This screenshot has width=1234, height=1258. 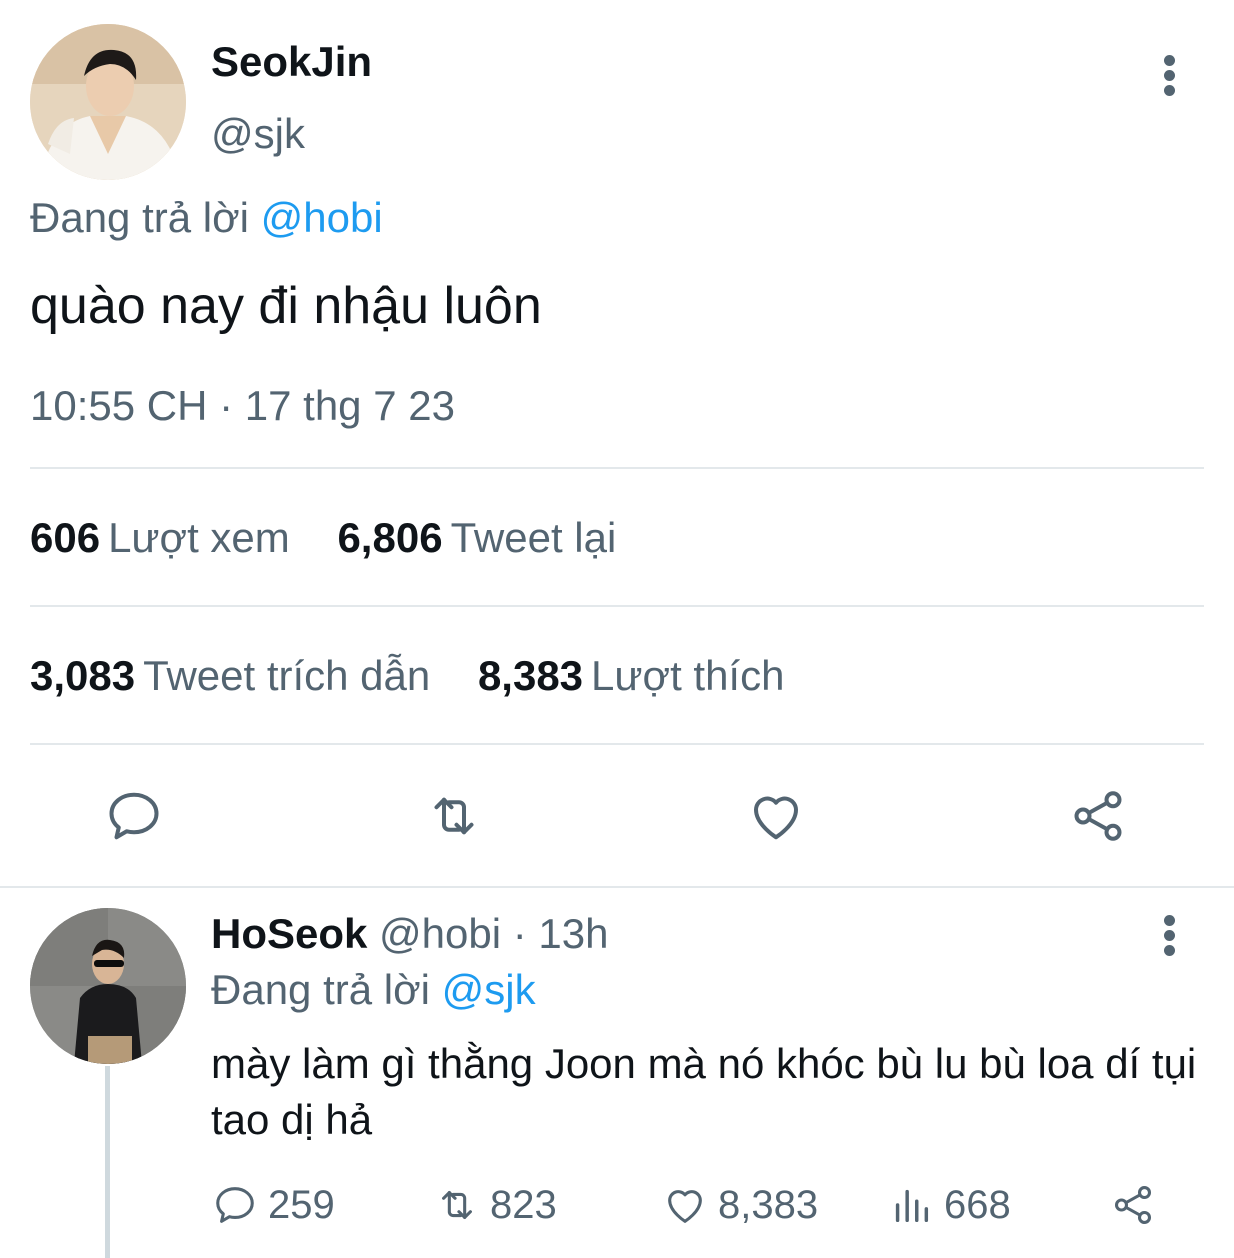 What do you see at coordinates (523, 1204) in the screenshot?
I see `retweet-count: 823` at bounding box center [523, 1204].